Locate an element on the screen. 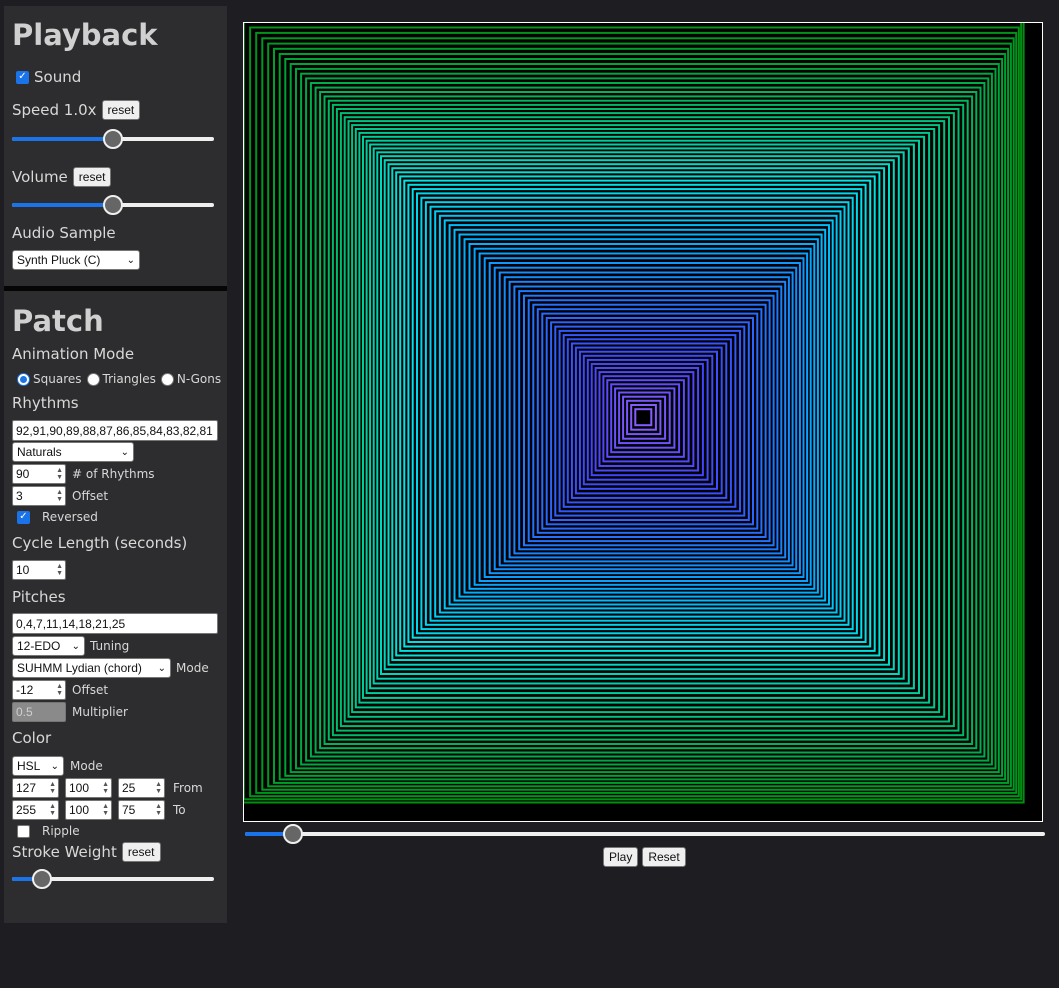 The height and width of the screenshot is (988, 1059). color-to-s-input: 100 ▲ ▼ is located at coordinates (88, 810).